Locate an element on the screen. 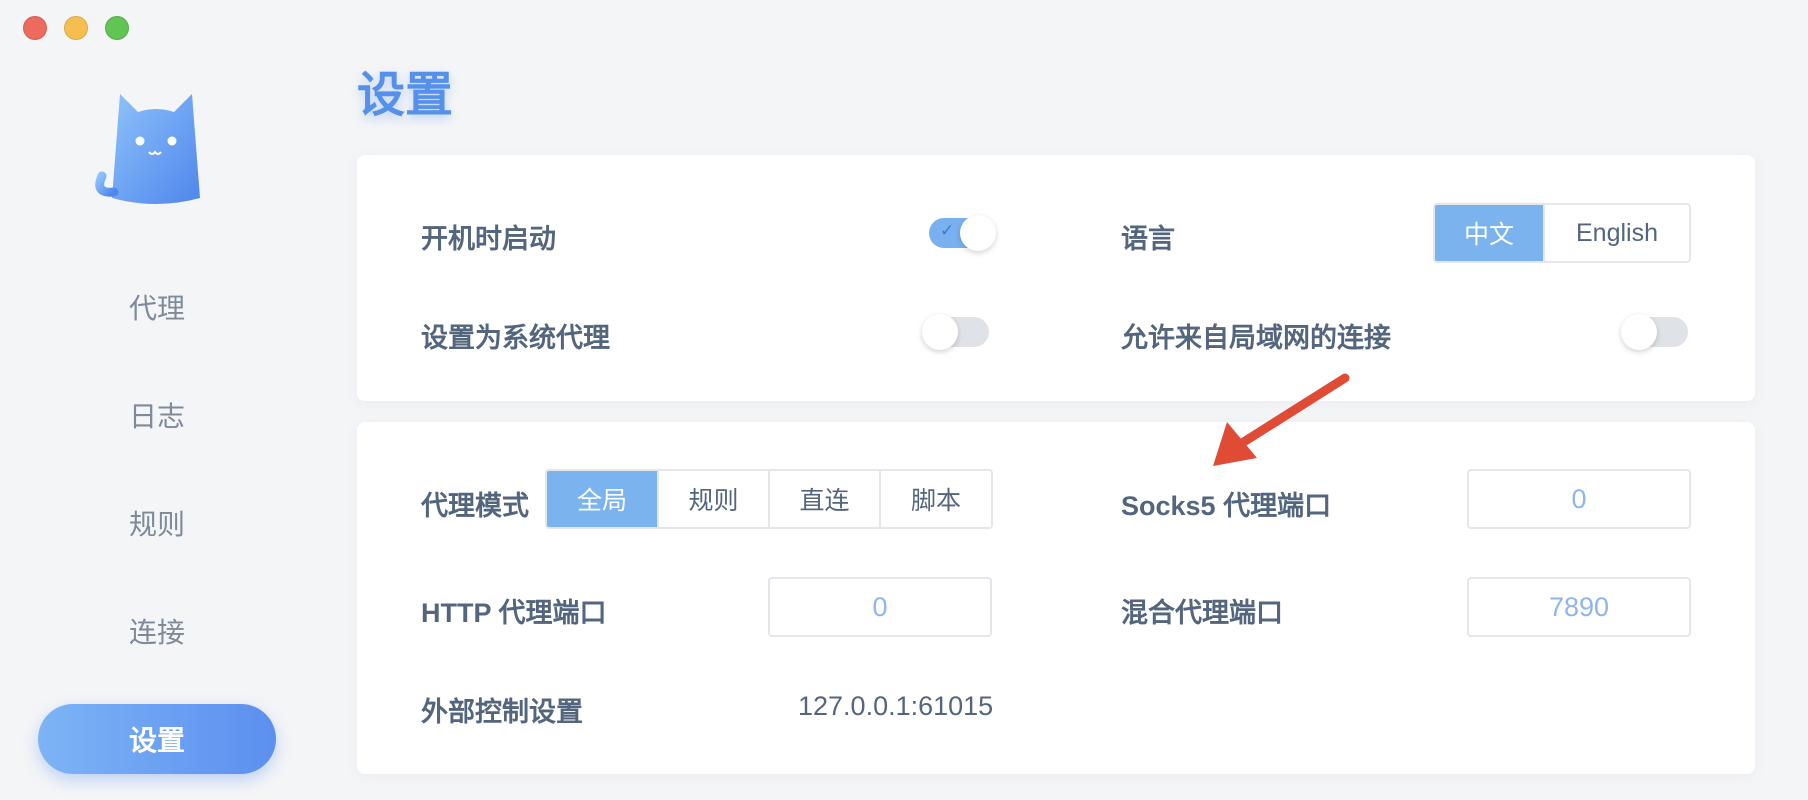 This screenshot has height=800, width=1808. http-port-label: HTTP 代理端口 is located at coordinates (514, 613).